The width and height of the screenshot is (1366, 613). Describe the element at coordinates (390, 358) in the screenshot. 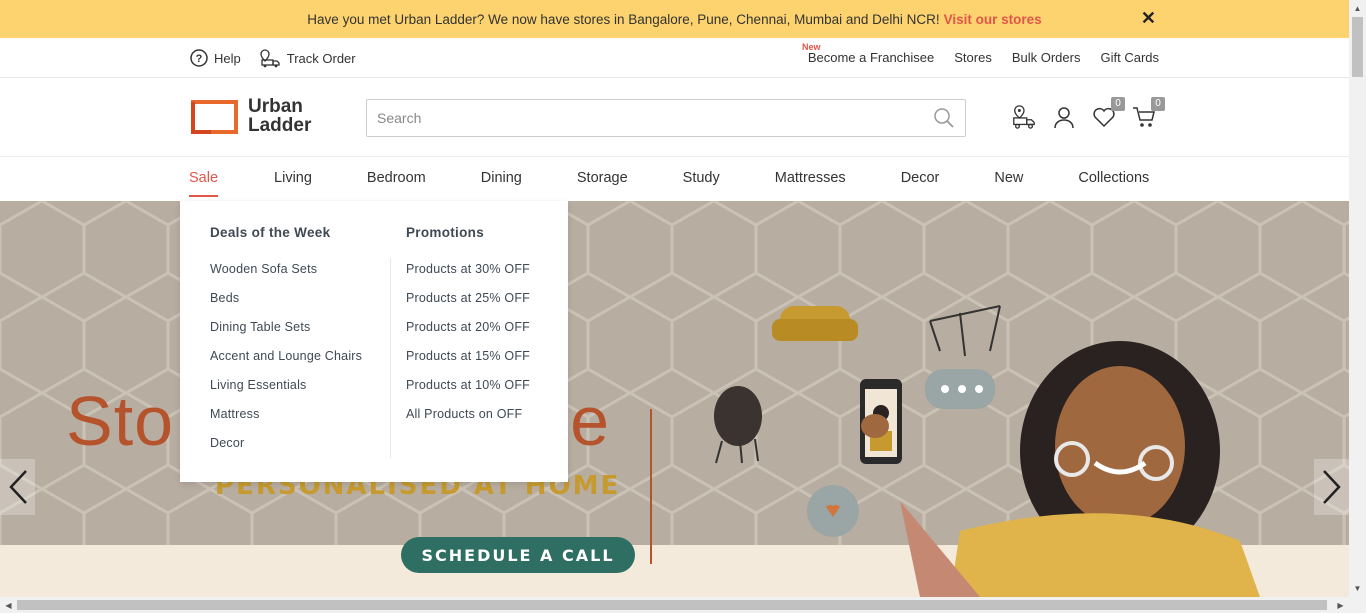

I see `menu-divider` at that location.